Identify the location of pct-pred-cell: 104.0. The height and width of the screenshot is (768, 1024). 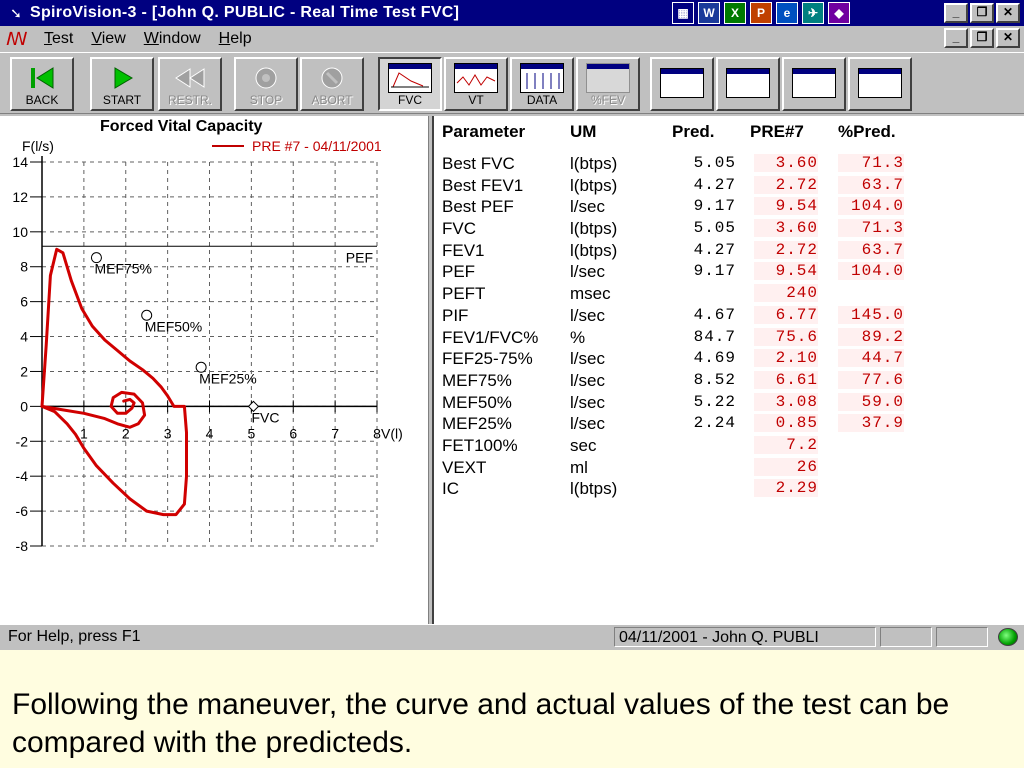
(871, 271).